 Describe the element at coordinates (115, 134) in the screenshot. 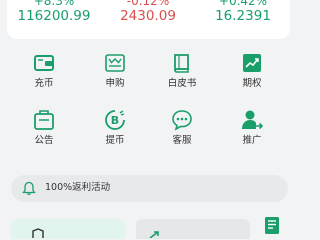

I see `menu-withdraw: B 提币` at that location.